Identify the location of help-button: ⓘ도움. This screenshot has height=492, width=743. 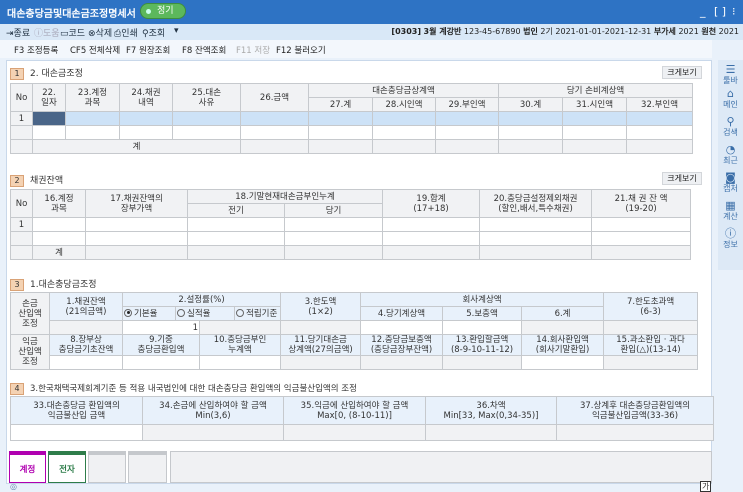
(47, 32).